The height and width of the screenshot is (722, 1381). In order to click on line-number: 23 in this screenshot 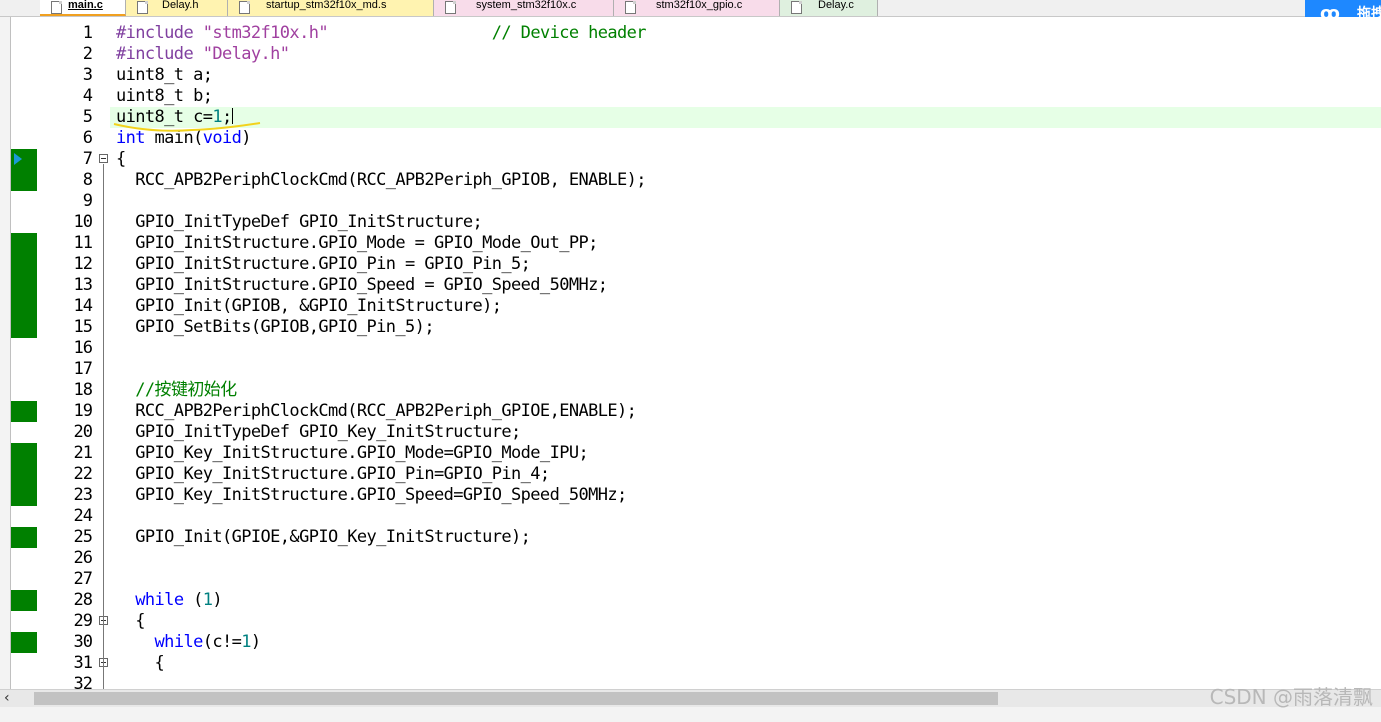, I will do `click(83, 495)`.